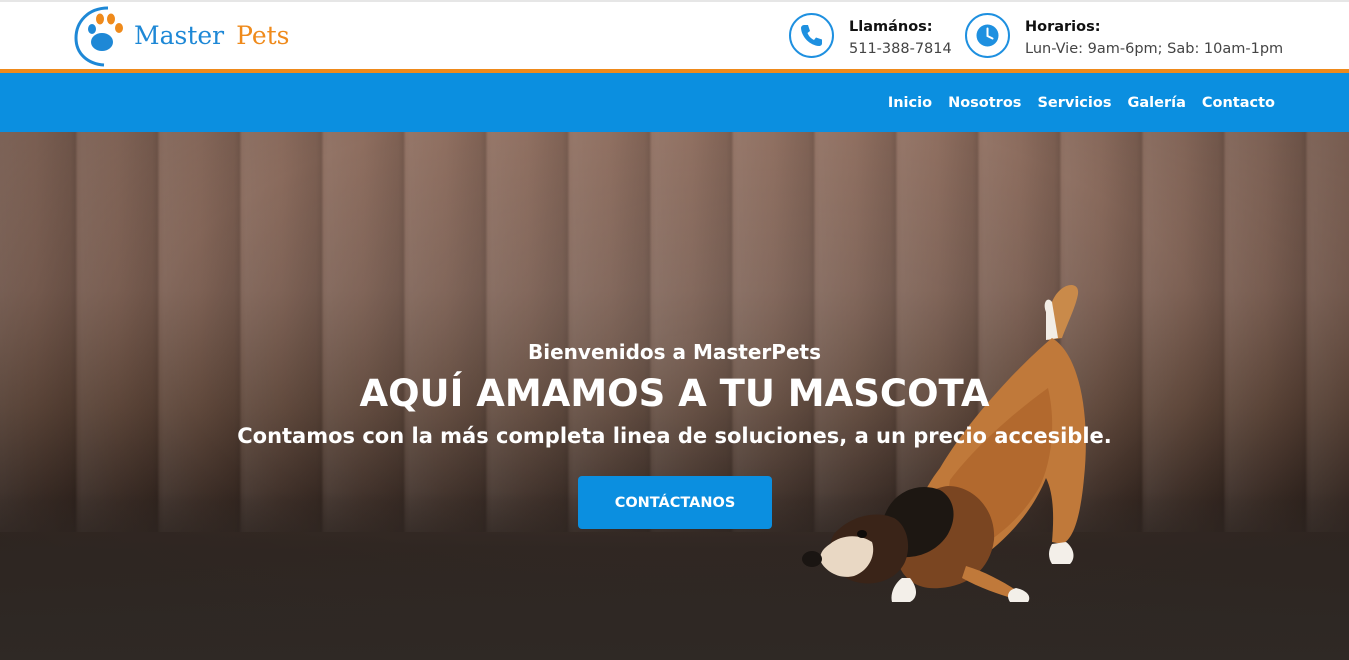 The image size is (1349, 660). I want to click on phone-icon, so click(811, 35).